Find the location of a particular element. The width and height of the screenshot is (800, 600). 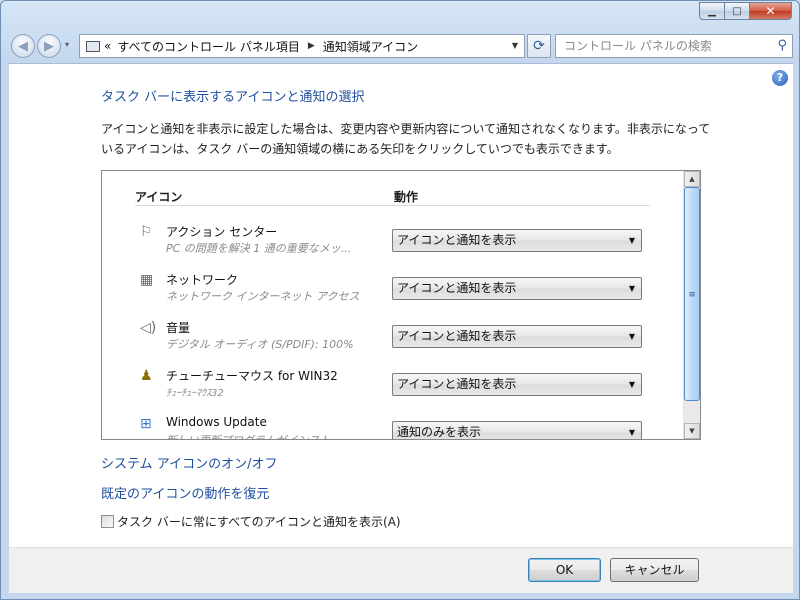

forward-button: ▶ is located at coordinates (49, 46).